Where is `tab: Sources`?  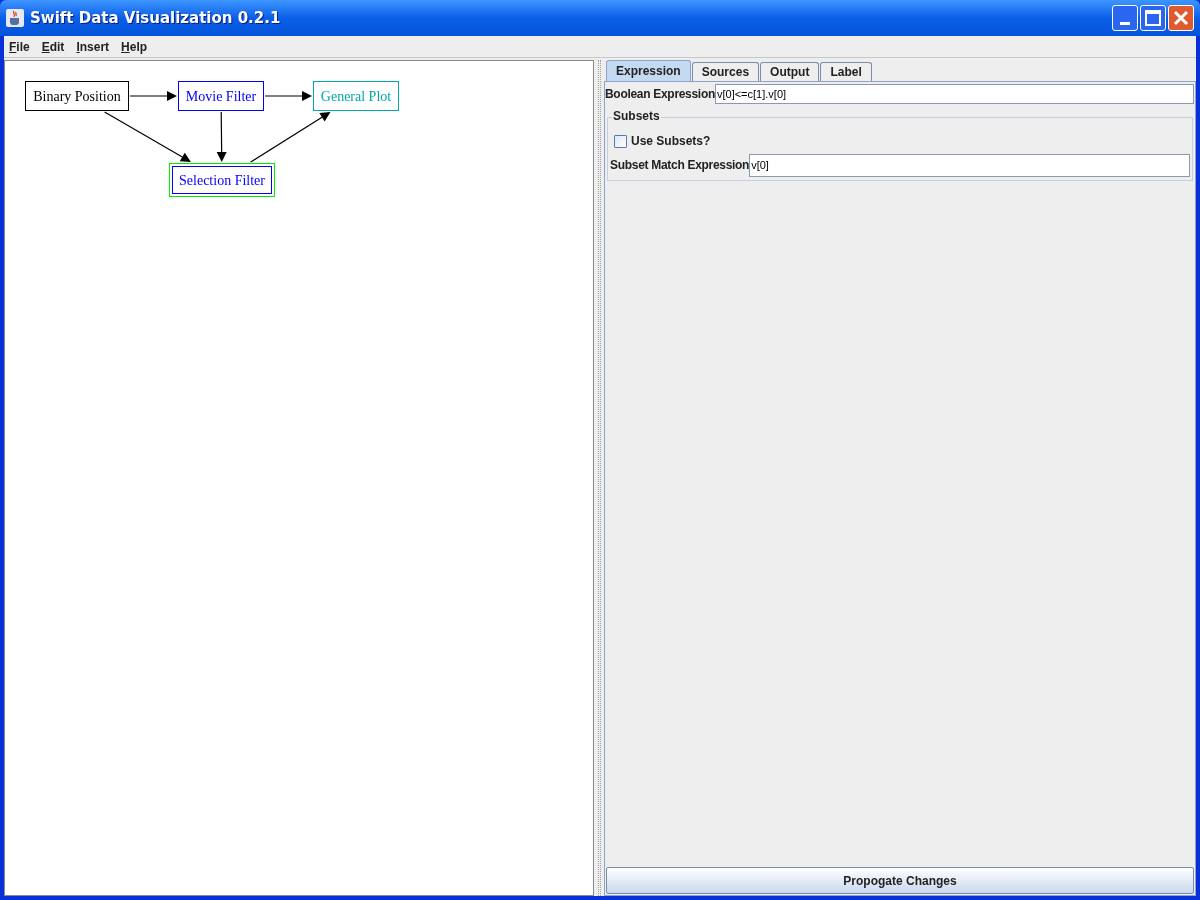
tab: Sources is located at coordinates (725, 71).